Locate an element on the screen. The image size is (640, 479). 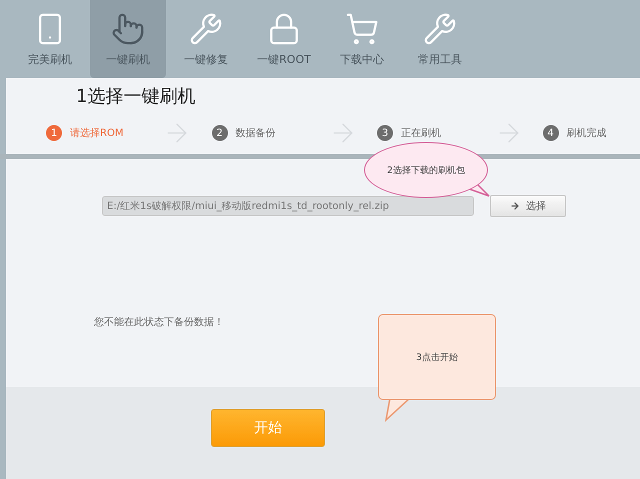
step-label: 请选择ROM is located at coordinates (97, 133).